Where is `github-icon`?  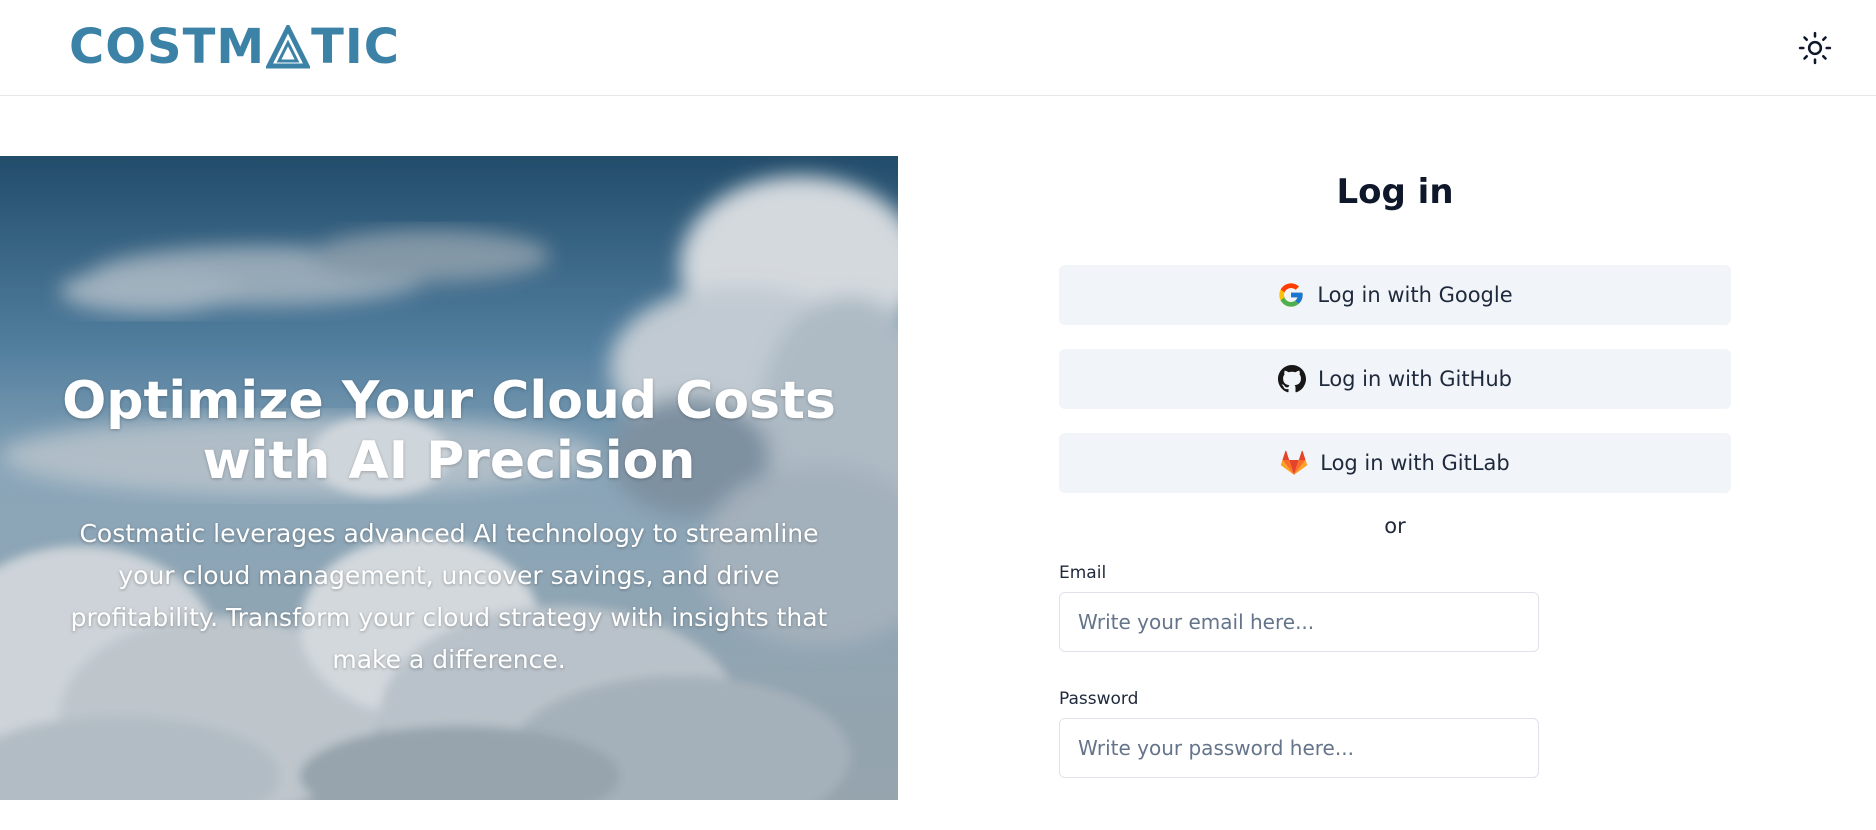 github-icon is located at coordinates (1291, 379).